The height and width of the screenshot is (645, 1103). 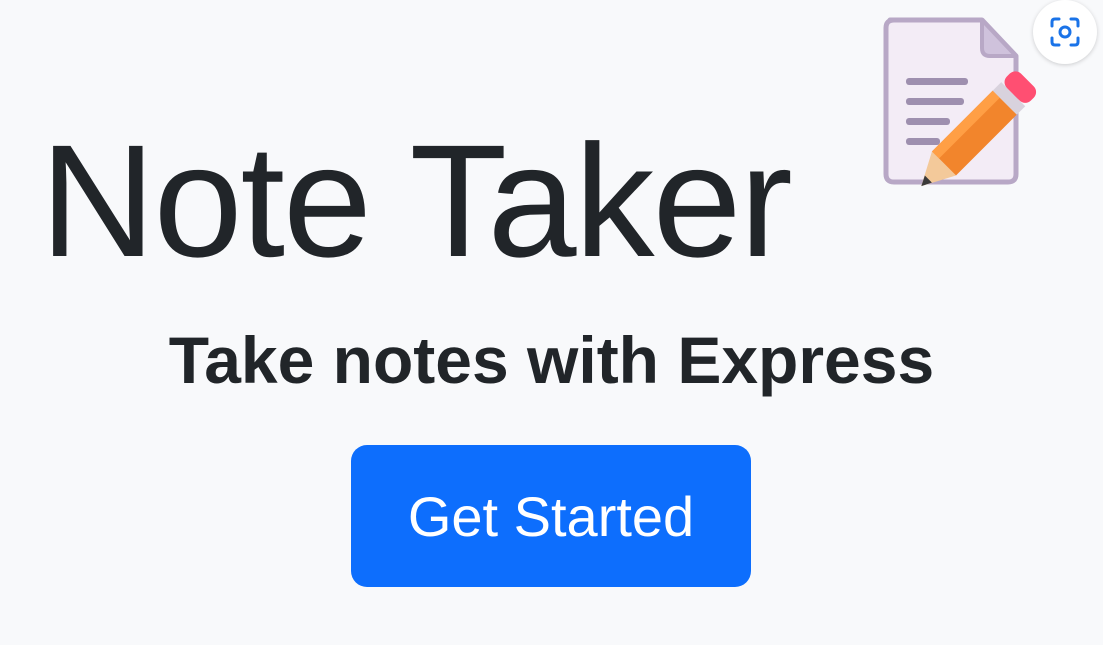 I want to click on visual-search-button, so click(x=1065, y=32).